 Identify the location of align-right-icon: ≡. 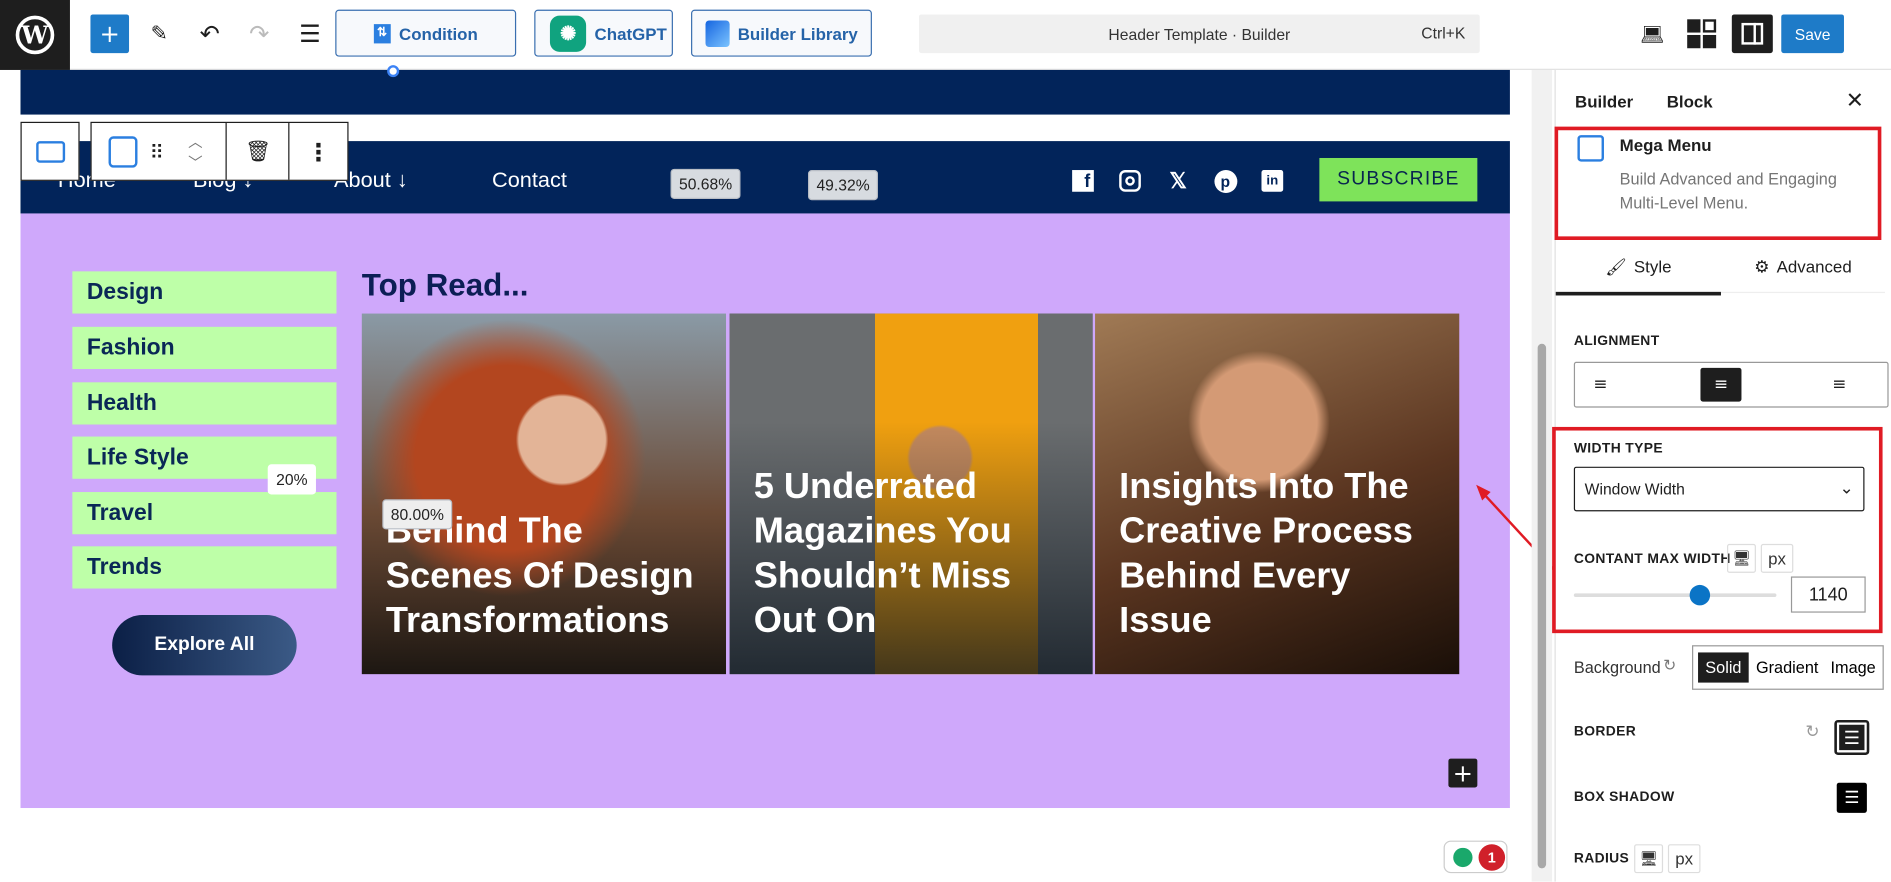
(1839, 384).